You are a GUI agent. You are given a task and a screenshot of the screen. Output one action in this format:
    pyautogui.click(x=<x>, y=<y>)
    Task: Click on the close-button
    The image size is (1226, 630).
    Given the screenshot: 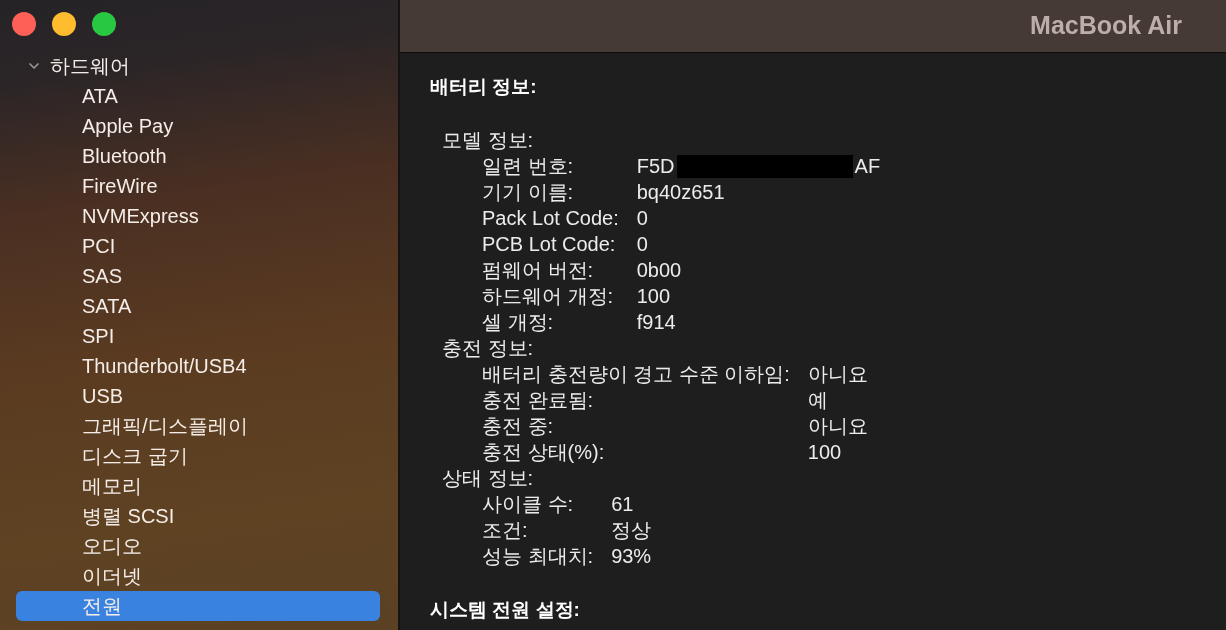 What is the action you would take?
    pyautogui.click(x=24, y=24)
    